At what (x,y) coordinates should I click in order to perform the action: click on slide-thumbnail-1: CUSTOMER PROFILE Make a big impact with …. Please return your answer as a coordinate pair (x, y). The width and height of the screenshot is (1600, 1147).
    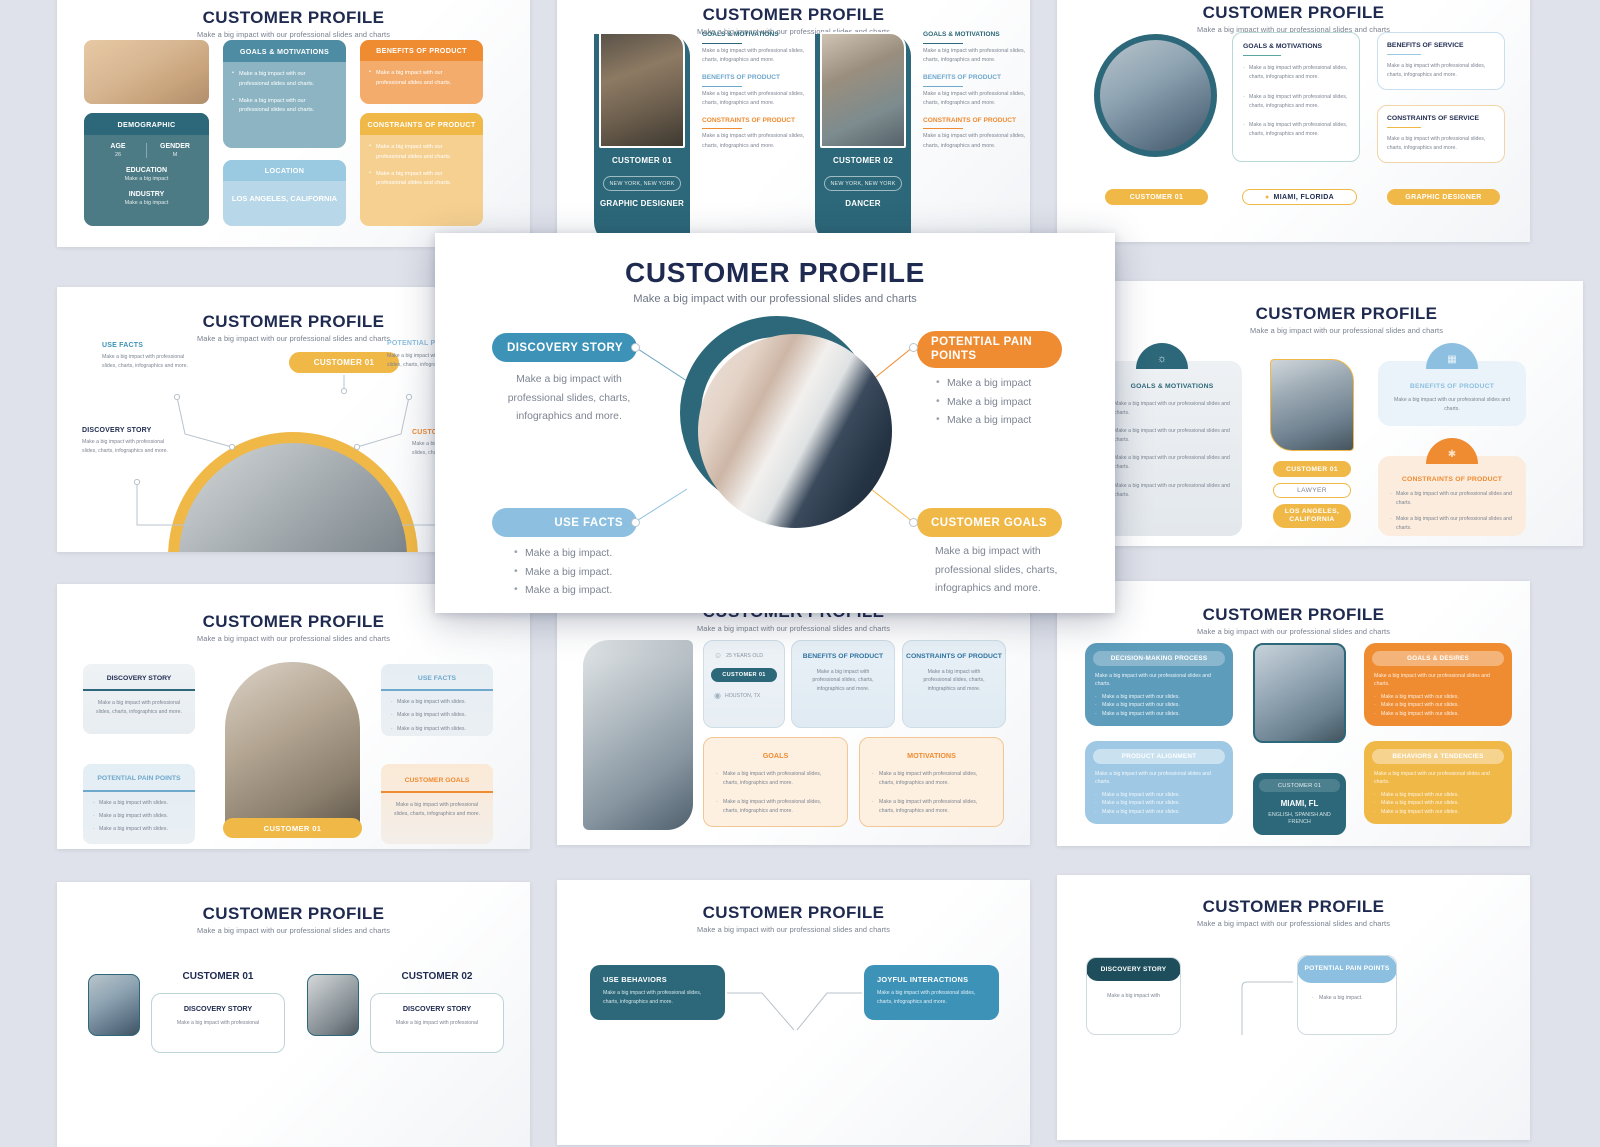
    Looking at the image, I should click on (293, 123).